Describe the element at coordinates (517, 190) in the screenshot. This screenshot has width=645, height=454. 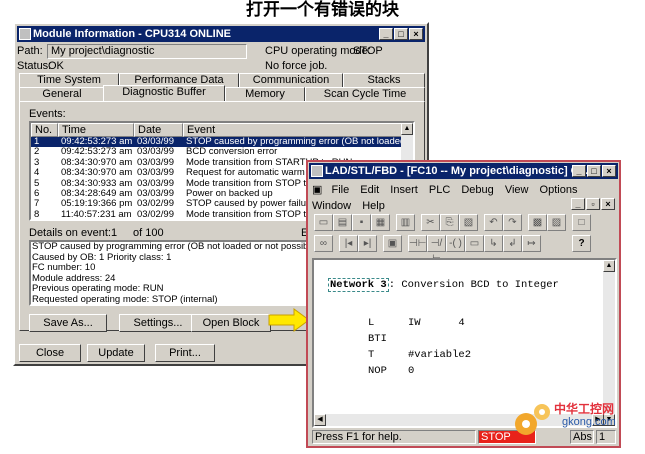
I see `menu-view: View` at that location.